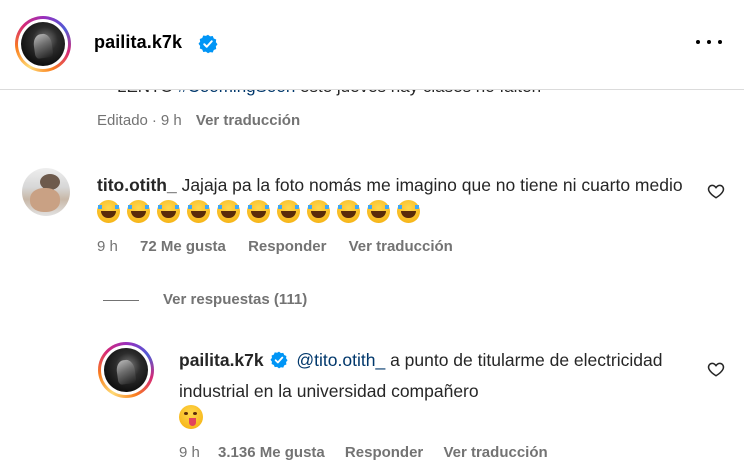 The height and width of the screenshot is (475, 744). I want to click on reply-mention: @tito.otith_, so click(340, 360).